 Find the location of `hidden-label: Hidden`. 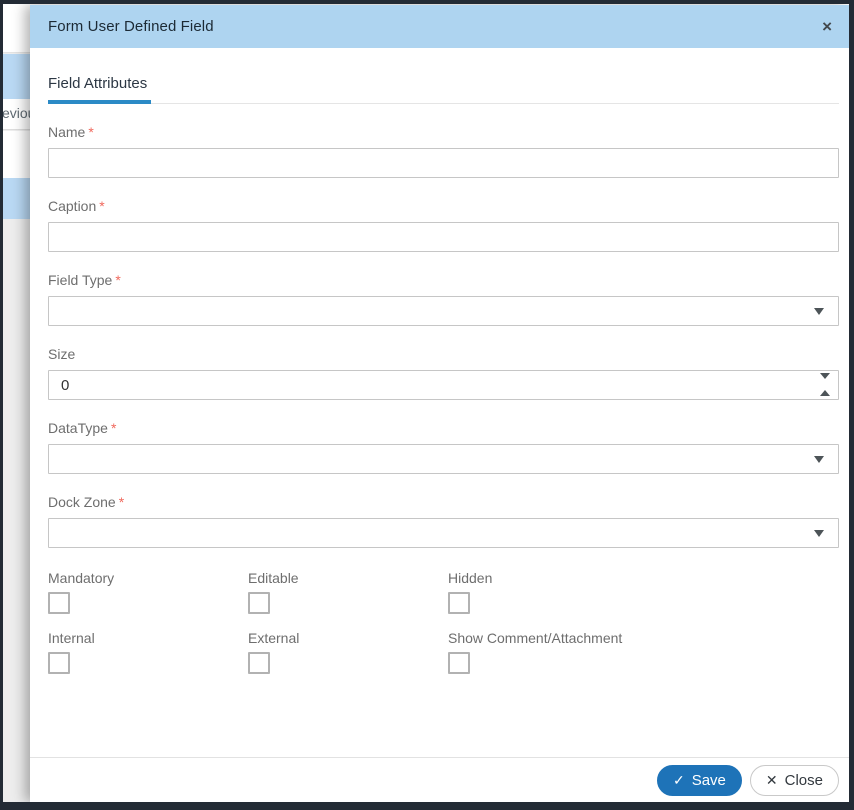

hidden-label: Hidden is located at coordinates (470, 578).